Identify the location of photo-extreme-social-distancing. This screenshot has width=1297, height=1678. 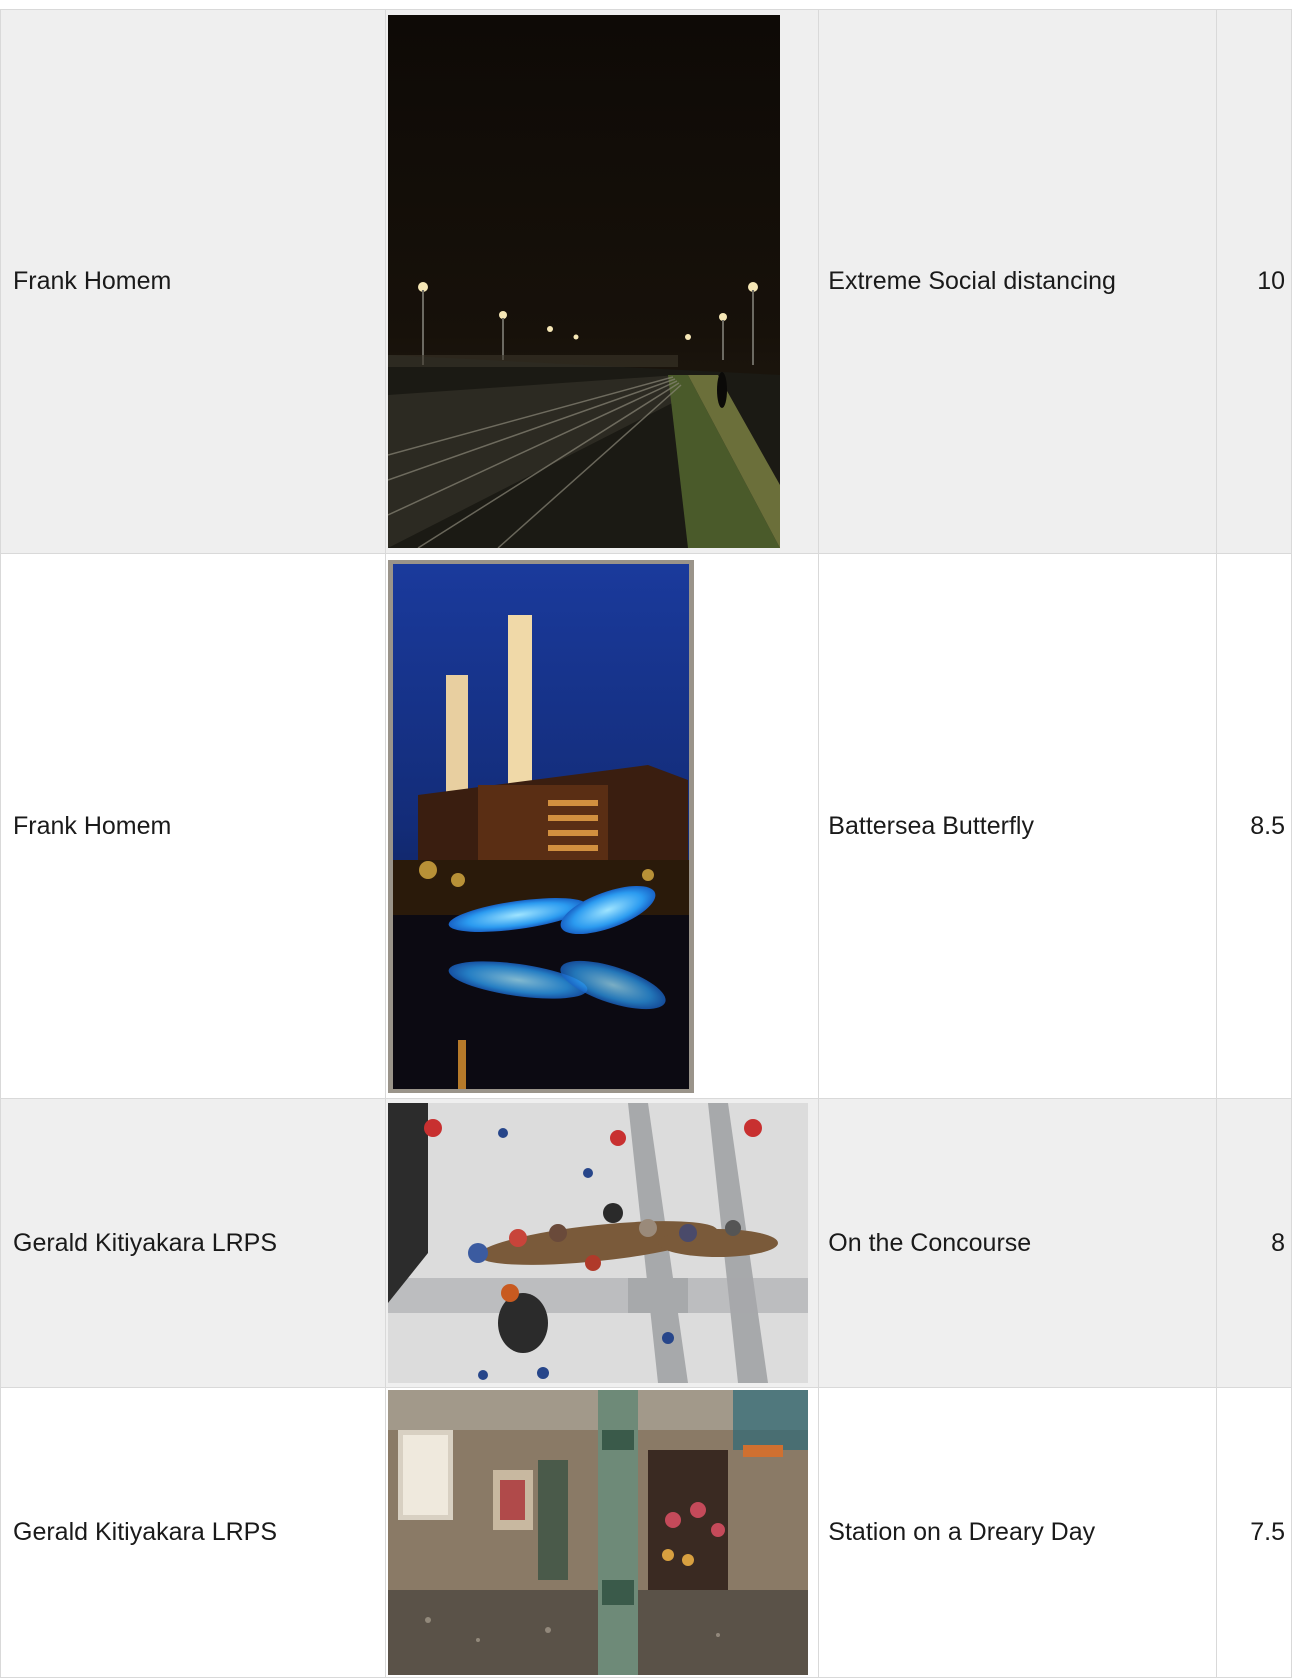
(584, 281).